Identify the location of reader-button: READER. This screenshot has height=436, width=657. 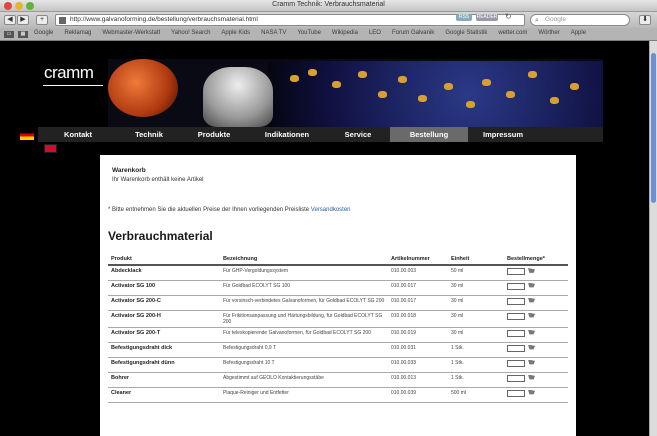
(487, 17).